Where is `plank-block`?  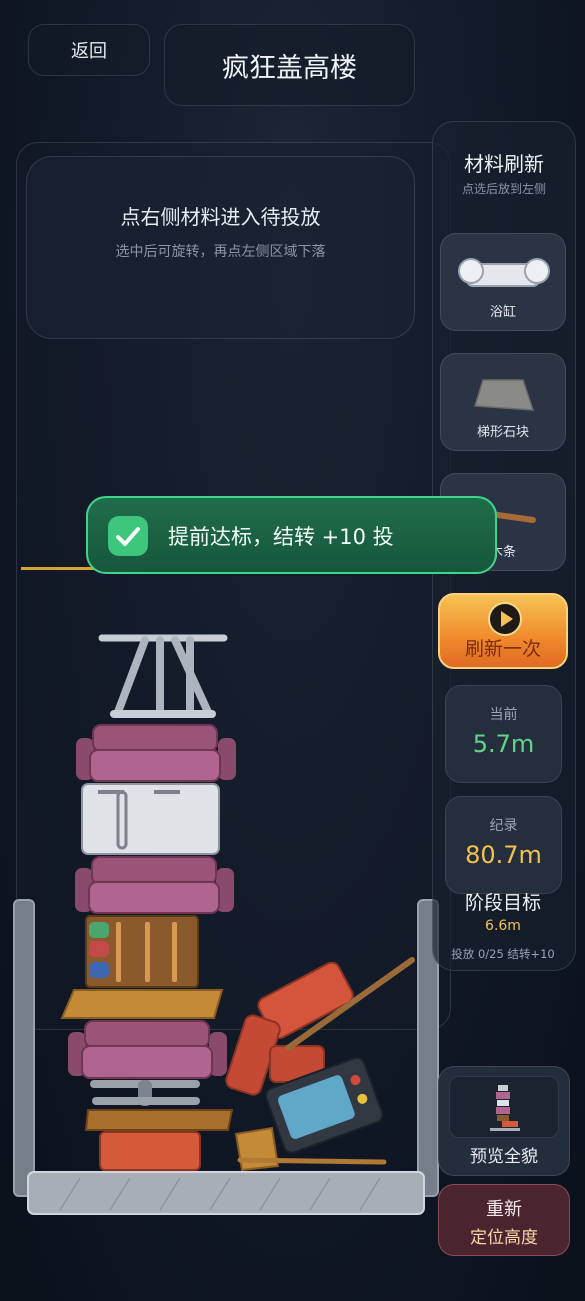
plank-block is located at coordinates (142, 1004).